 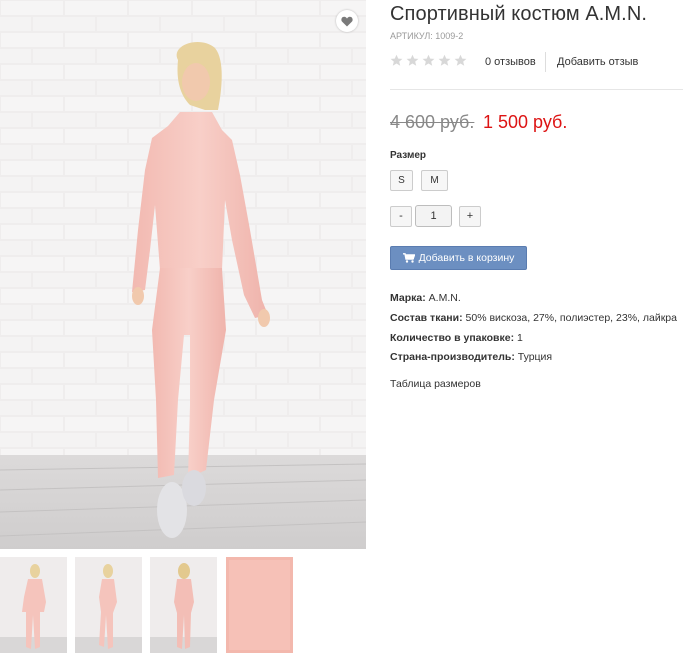 What do you see at coordinates (401, 180) in the screenshot?
I see `size-option-s: S` at bounding box center [401, 180].